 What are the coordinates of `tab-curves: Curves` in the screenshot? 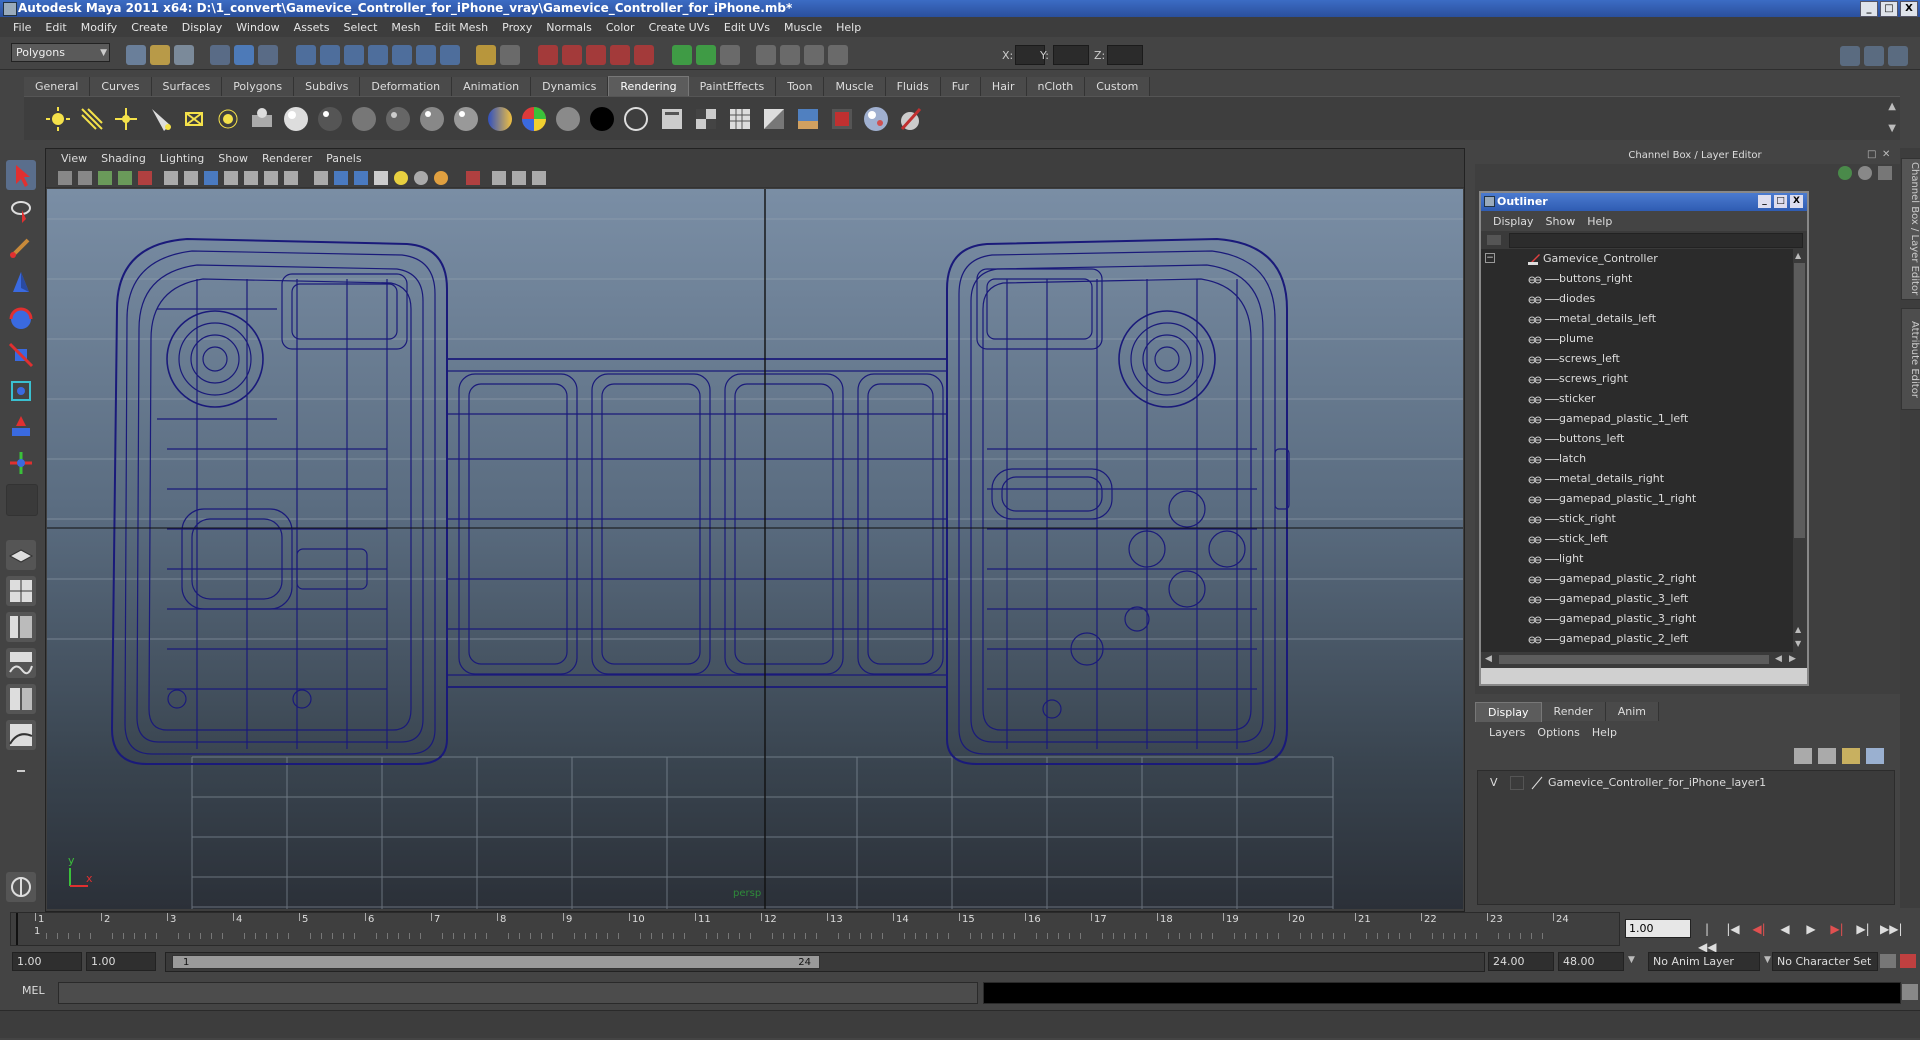 It's located at (121, 86).